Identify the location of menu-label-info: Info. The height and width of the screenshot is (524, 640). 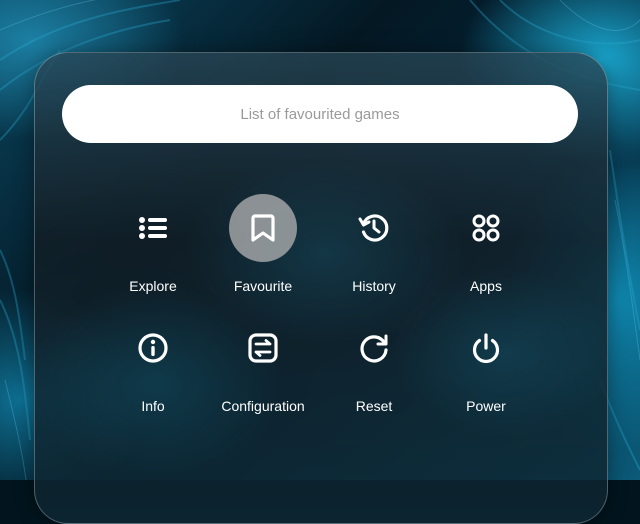
(153, 406).